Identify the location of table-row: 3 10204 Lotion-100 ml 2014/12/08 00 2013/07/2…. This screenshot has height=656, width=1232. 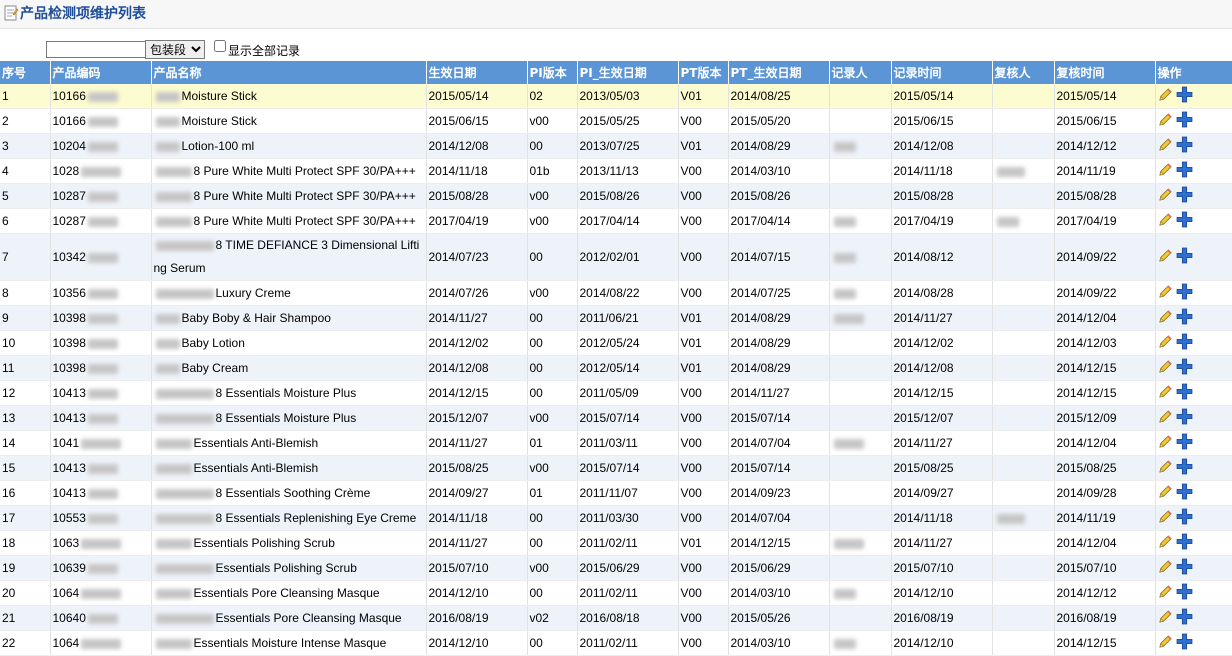
(616, 146).